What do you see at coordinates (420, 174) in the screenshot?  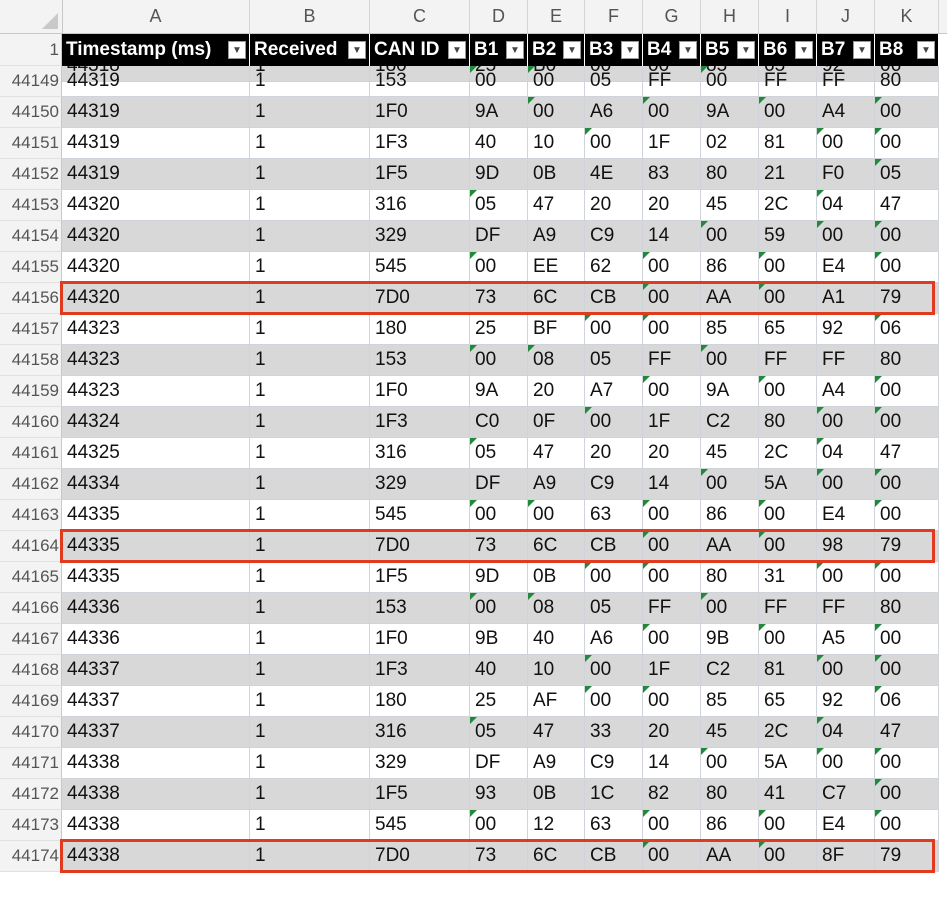 I see `cell: 1F5` at bounding box center [420, 174].